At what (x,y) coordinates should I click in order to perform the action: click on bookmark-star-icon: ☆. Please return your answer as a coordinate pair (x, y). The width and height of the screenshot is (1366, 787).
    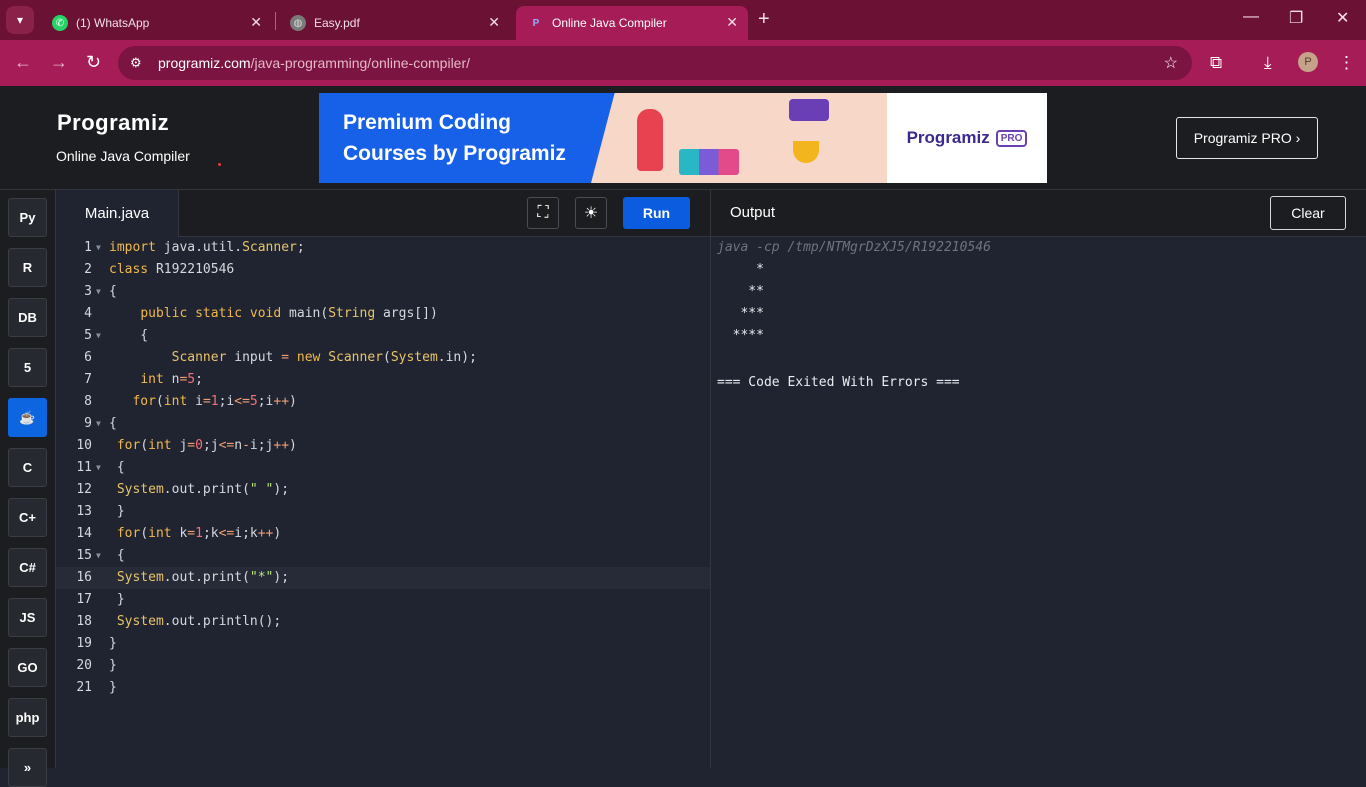
    Looking at the image, I should click on (1171, 63).